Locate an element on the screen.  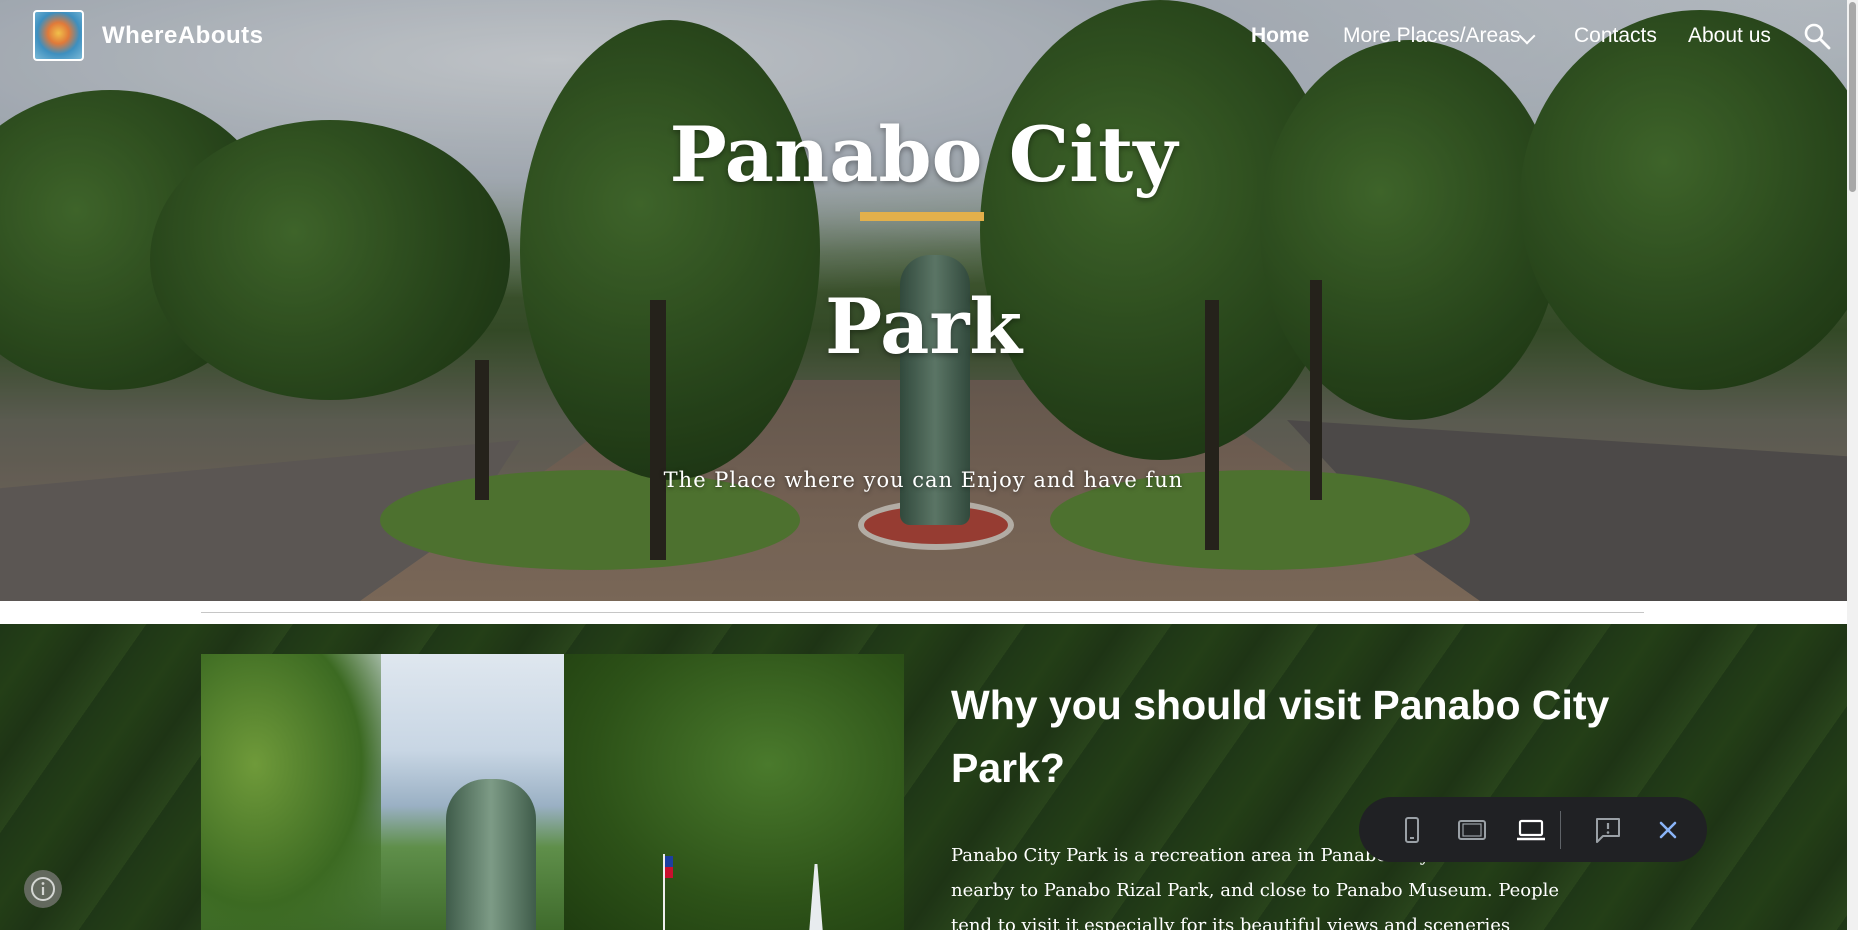
info-icon is located at coordinates (43, 889).